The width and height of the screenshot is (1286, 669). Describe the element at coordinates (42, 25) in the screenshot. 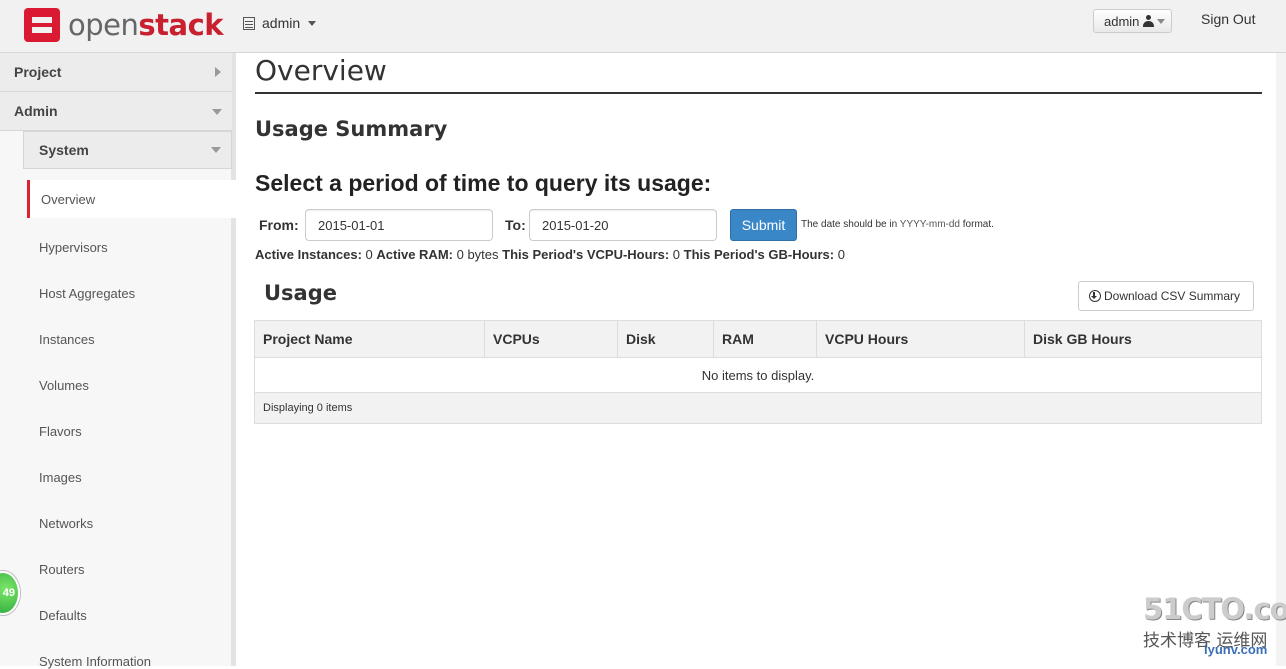

I see `openstack-logo-icon` at that location.